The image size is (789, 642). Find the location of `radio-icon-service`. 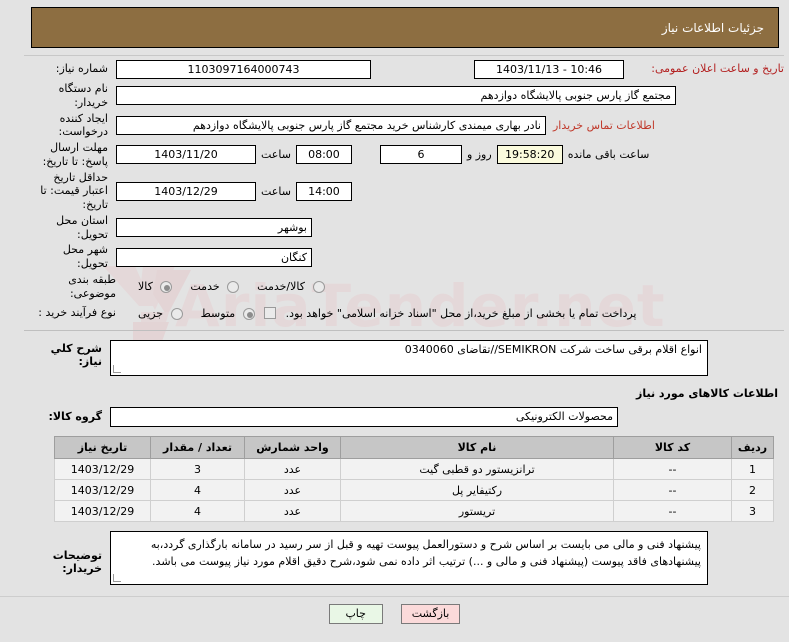

radio-icon-service is located at coordinates (233, 287).